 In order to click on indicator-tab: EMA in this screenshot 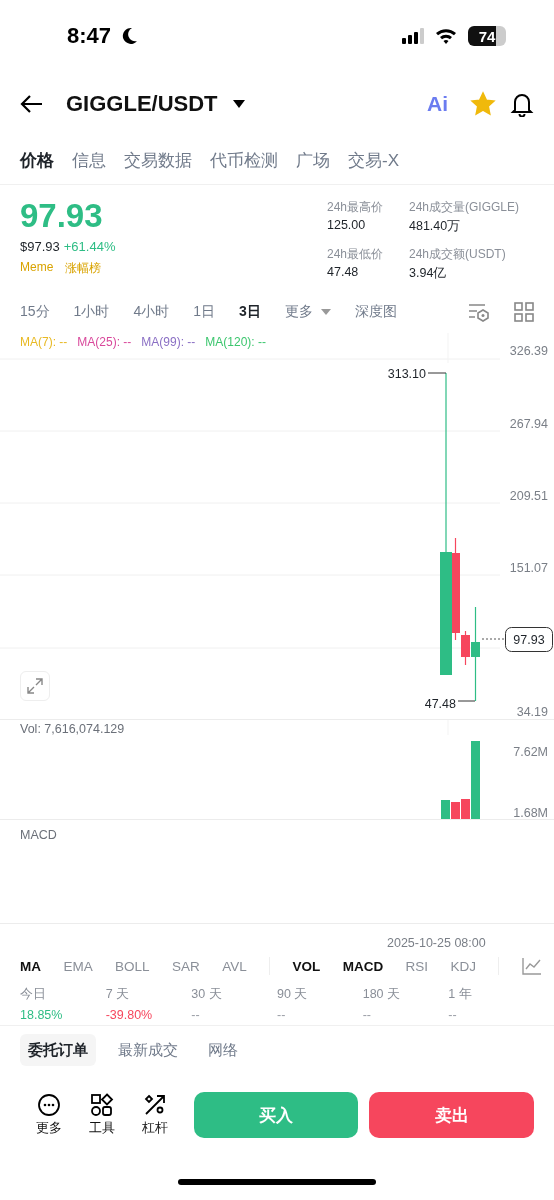, I will do `click(78, 966)`.